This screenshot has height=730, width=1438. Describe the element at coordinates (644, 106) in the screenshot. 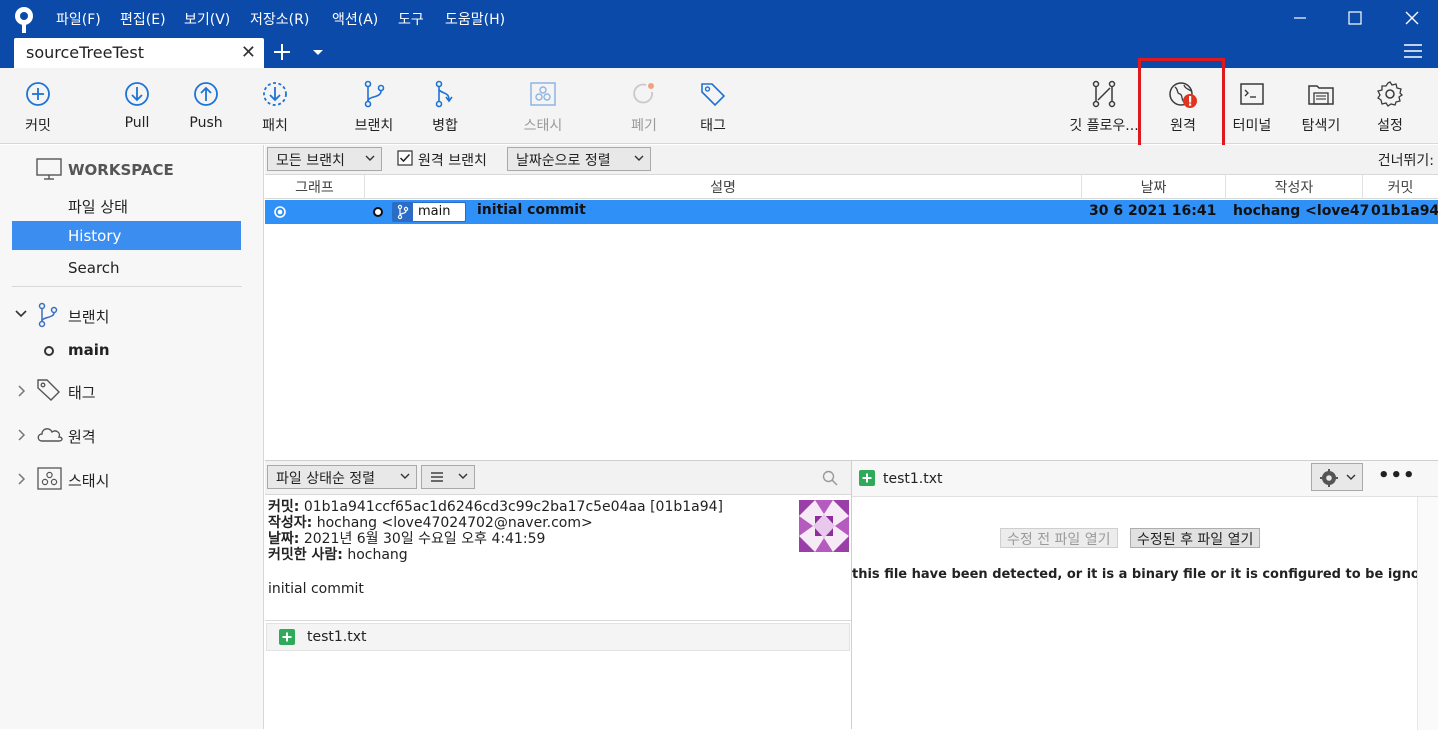

I see `discard-button: 폐기` at that location.